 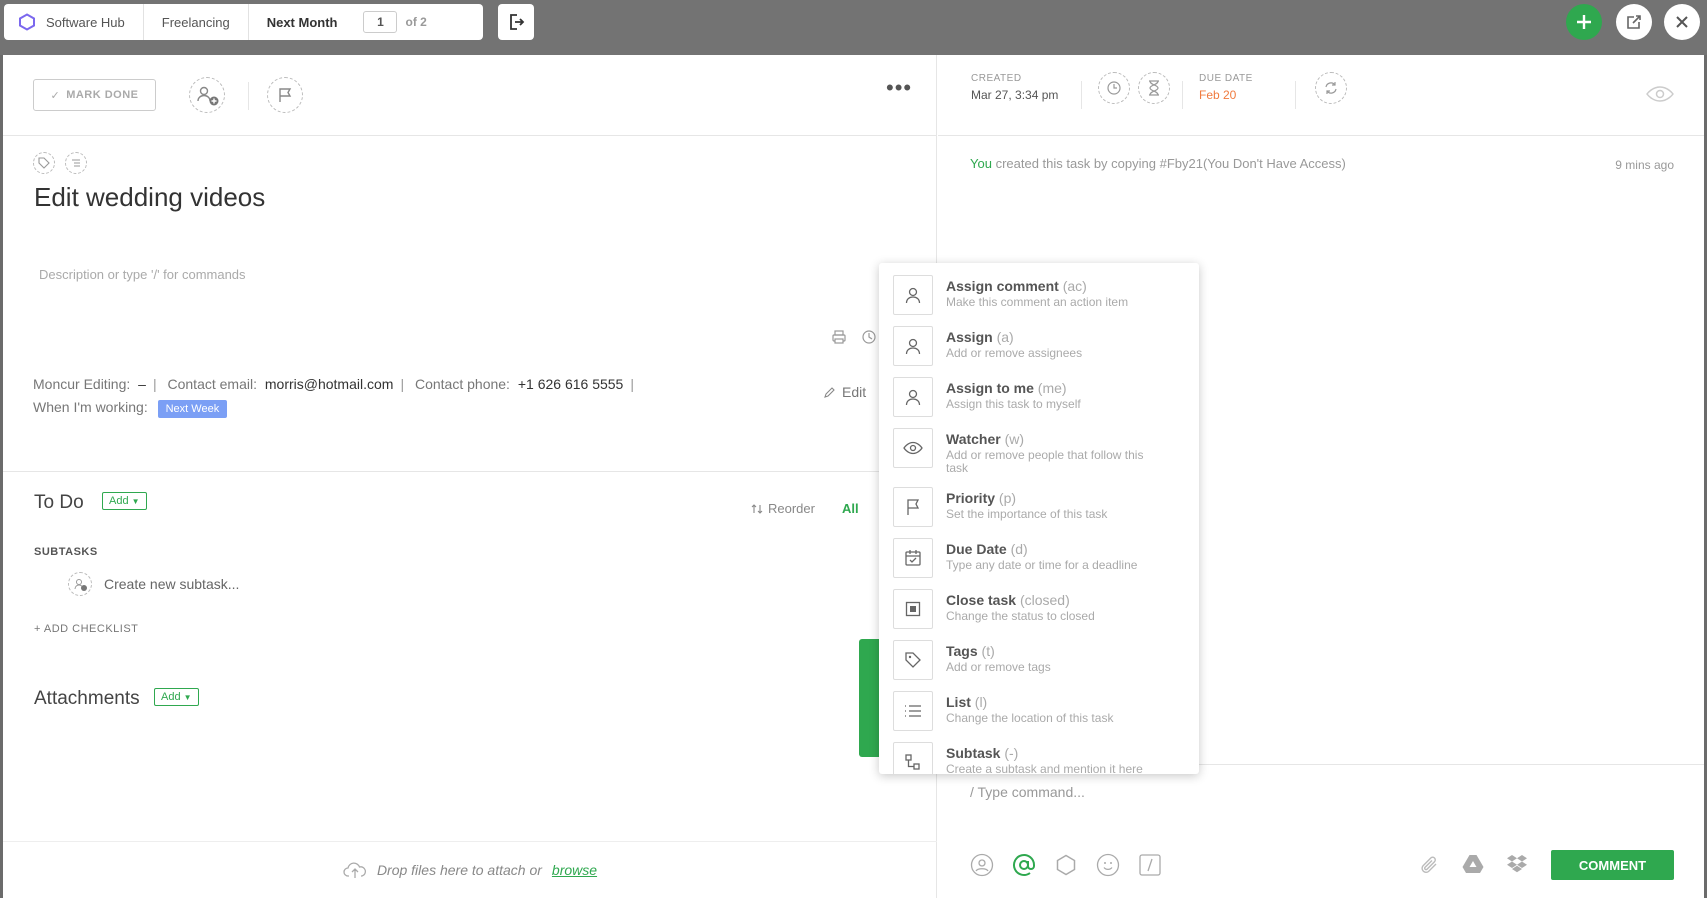 I want to click on command-name: Due Date (d), so click(x=1053, y=549).